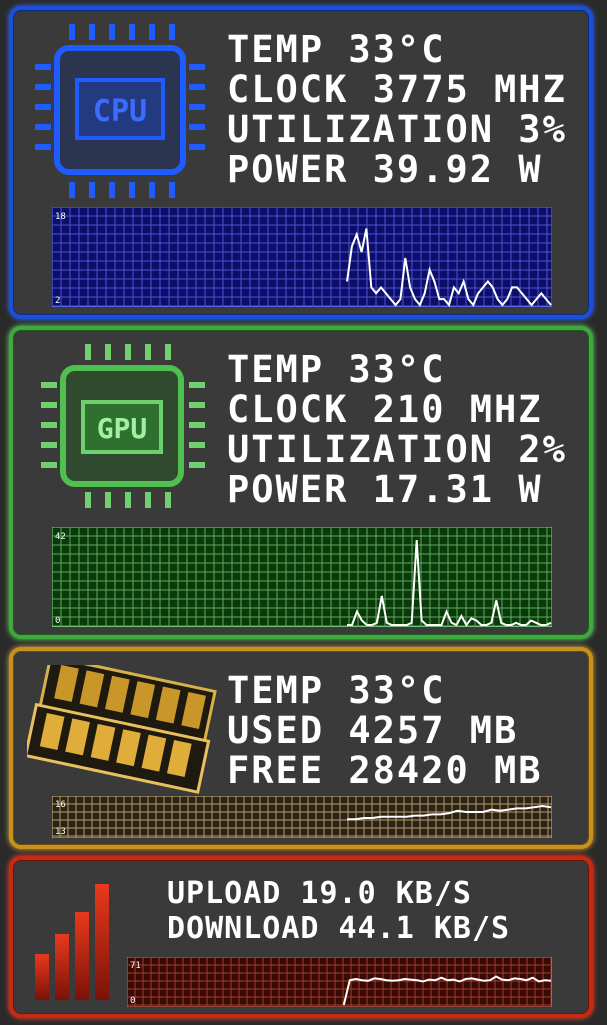 Image resolution: width=607 pixels, height=1025 pixels. What do you see at coordinates (132, 1001) in the screenshot?
I see `network-graph-min-label: 0` at bounding box center [132, 1001].